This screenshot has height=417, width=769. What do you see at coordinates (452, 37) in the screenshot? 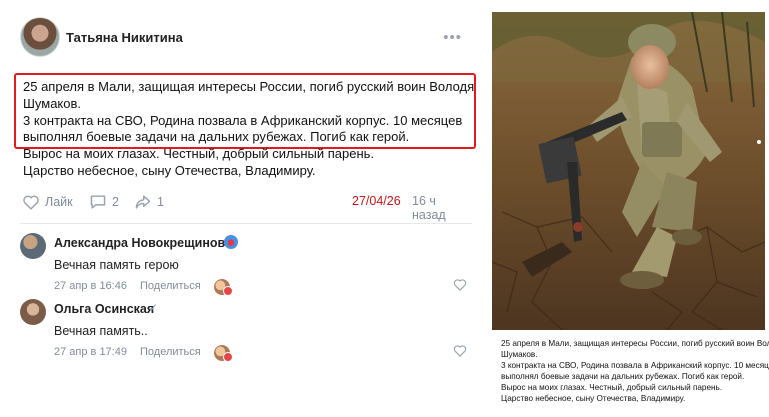
I see `more-dots-icon: •••` at bounding box center [452, 37].